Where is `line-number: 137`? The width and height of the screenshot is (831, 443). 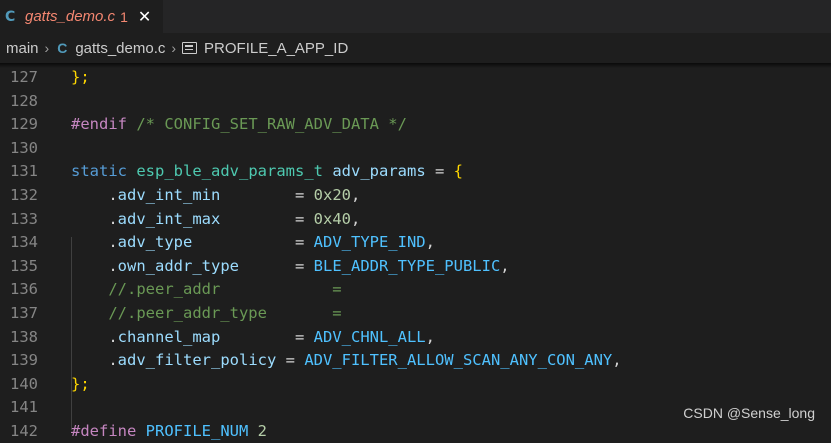 line-number: 137 is located at coordinates (24, 313).